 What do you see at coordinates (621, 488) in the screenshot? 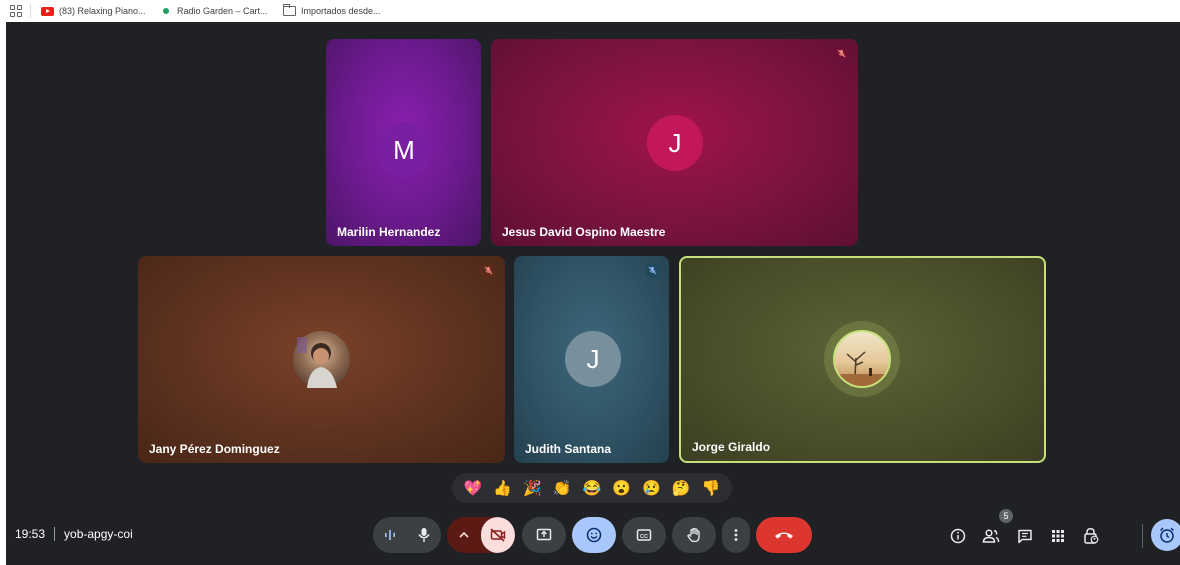
I see `reaction-surprised: 😮` at bounding box center [621, 488].